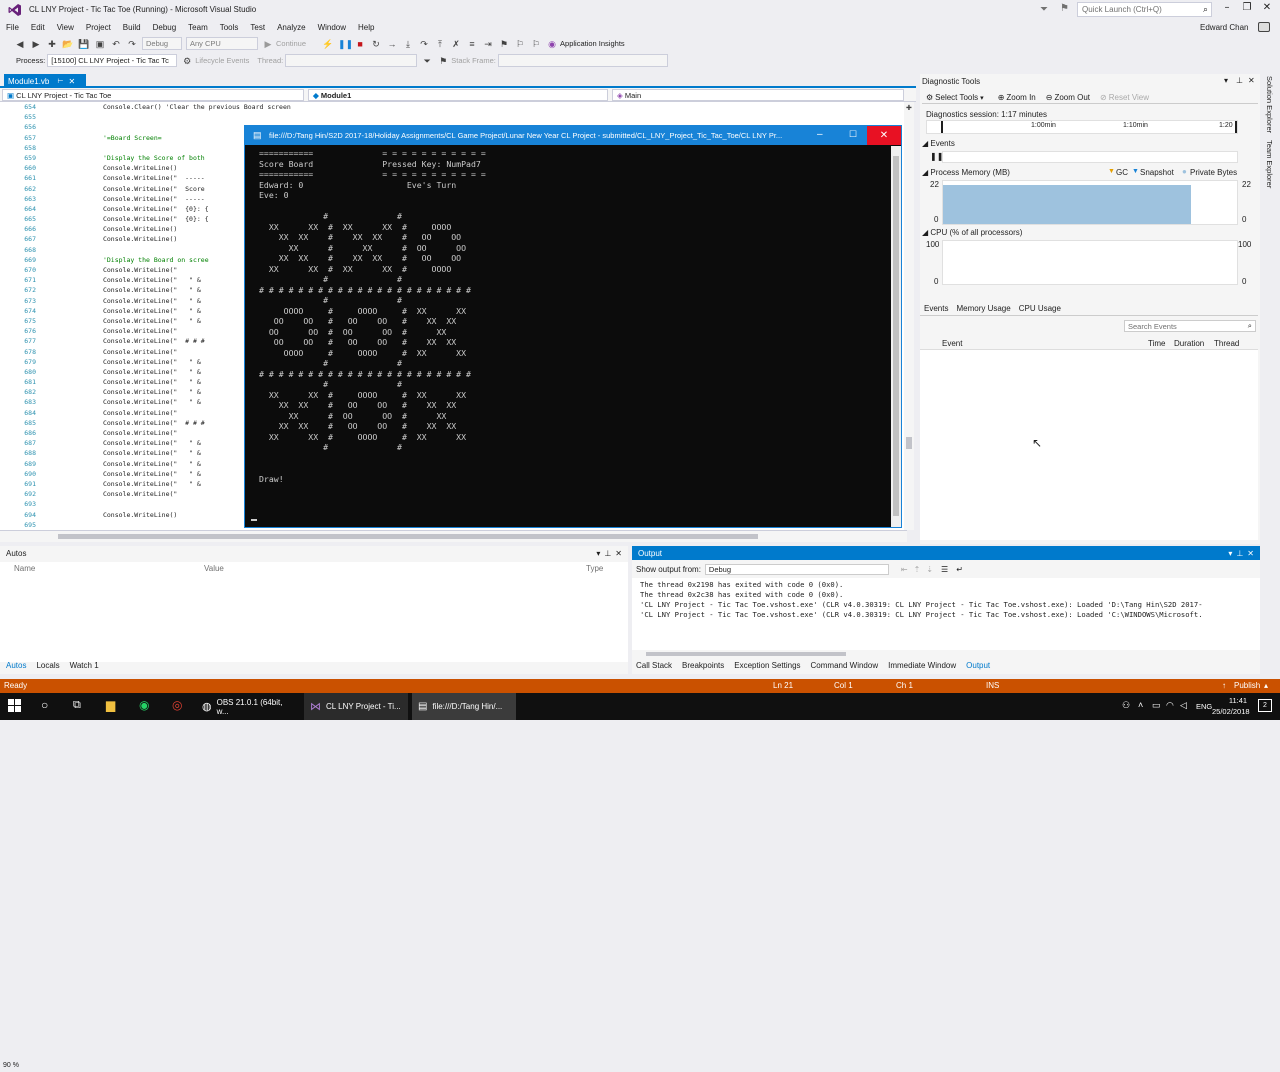 The image size is (1280, 1072). Describe the element at coordinates (1204, 706) in the screenshot. I see `language-indicator: ENG` at that location.